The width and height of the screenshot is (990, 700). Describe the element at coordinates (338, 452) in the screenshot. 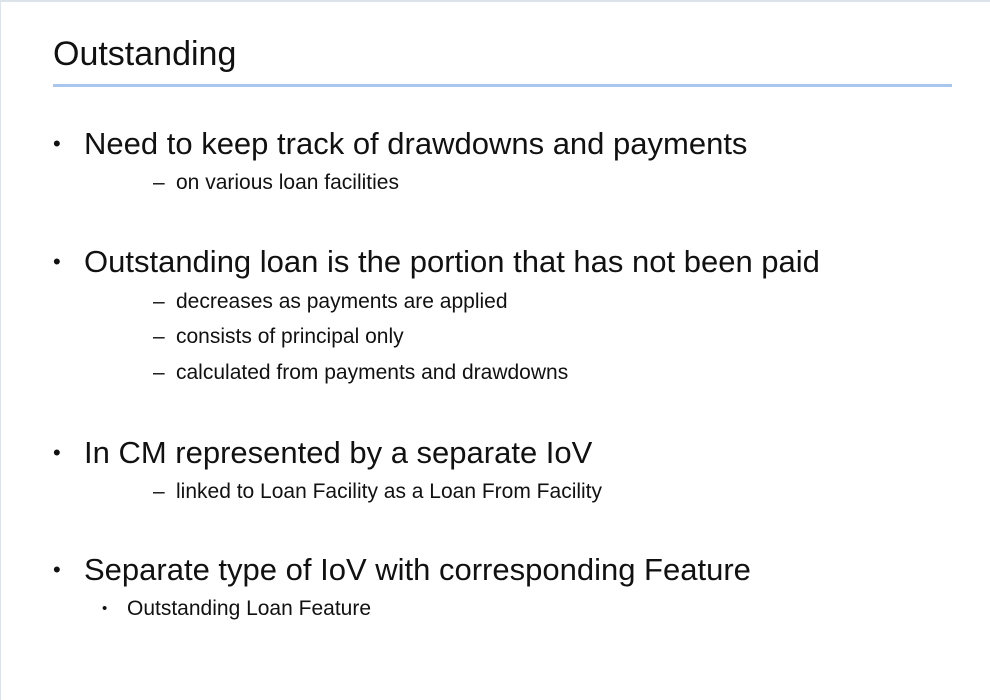

I see `bullet-text: In CM represented by a separate IoV` at that location.